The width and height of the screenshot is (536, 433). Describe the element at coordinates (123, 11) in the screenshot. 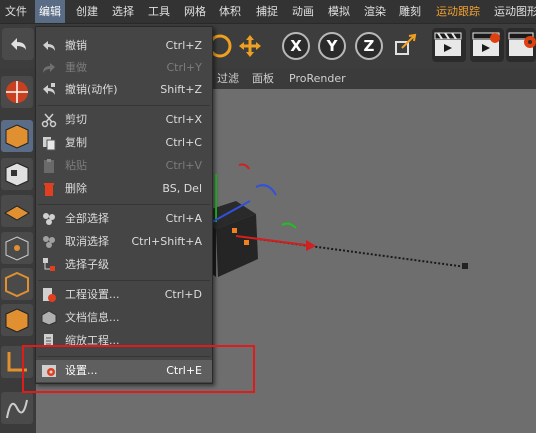

I see `menu-select: 选择` at that location.